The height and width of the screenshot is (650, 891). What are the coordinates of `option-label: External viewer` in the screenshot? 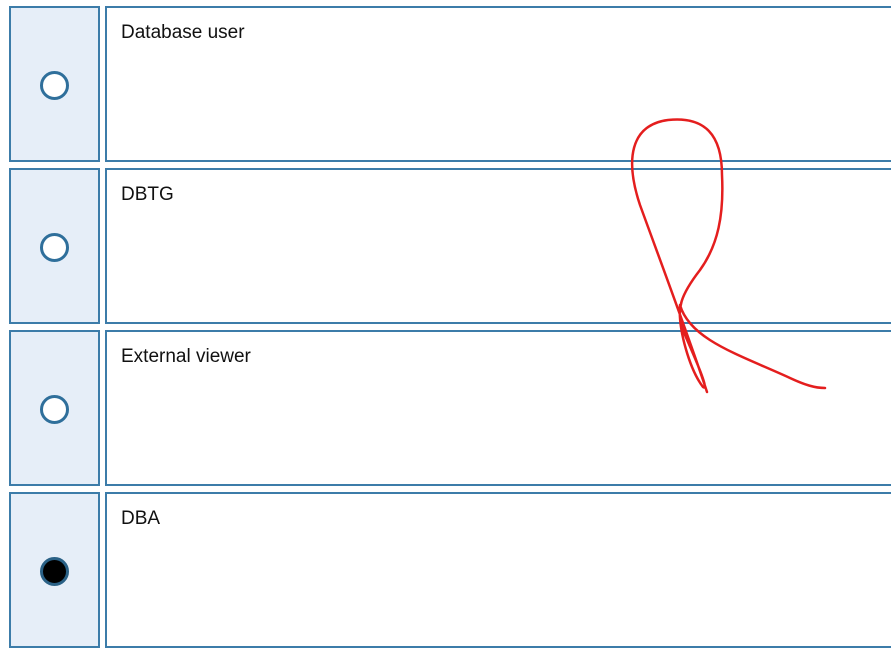 It's located at (186, 356).